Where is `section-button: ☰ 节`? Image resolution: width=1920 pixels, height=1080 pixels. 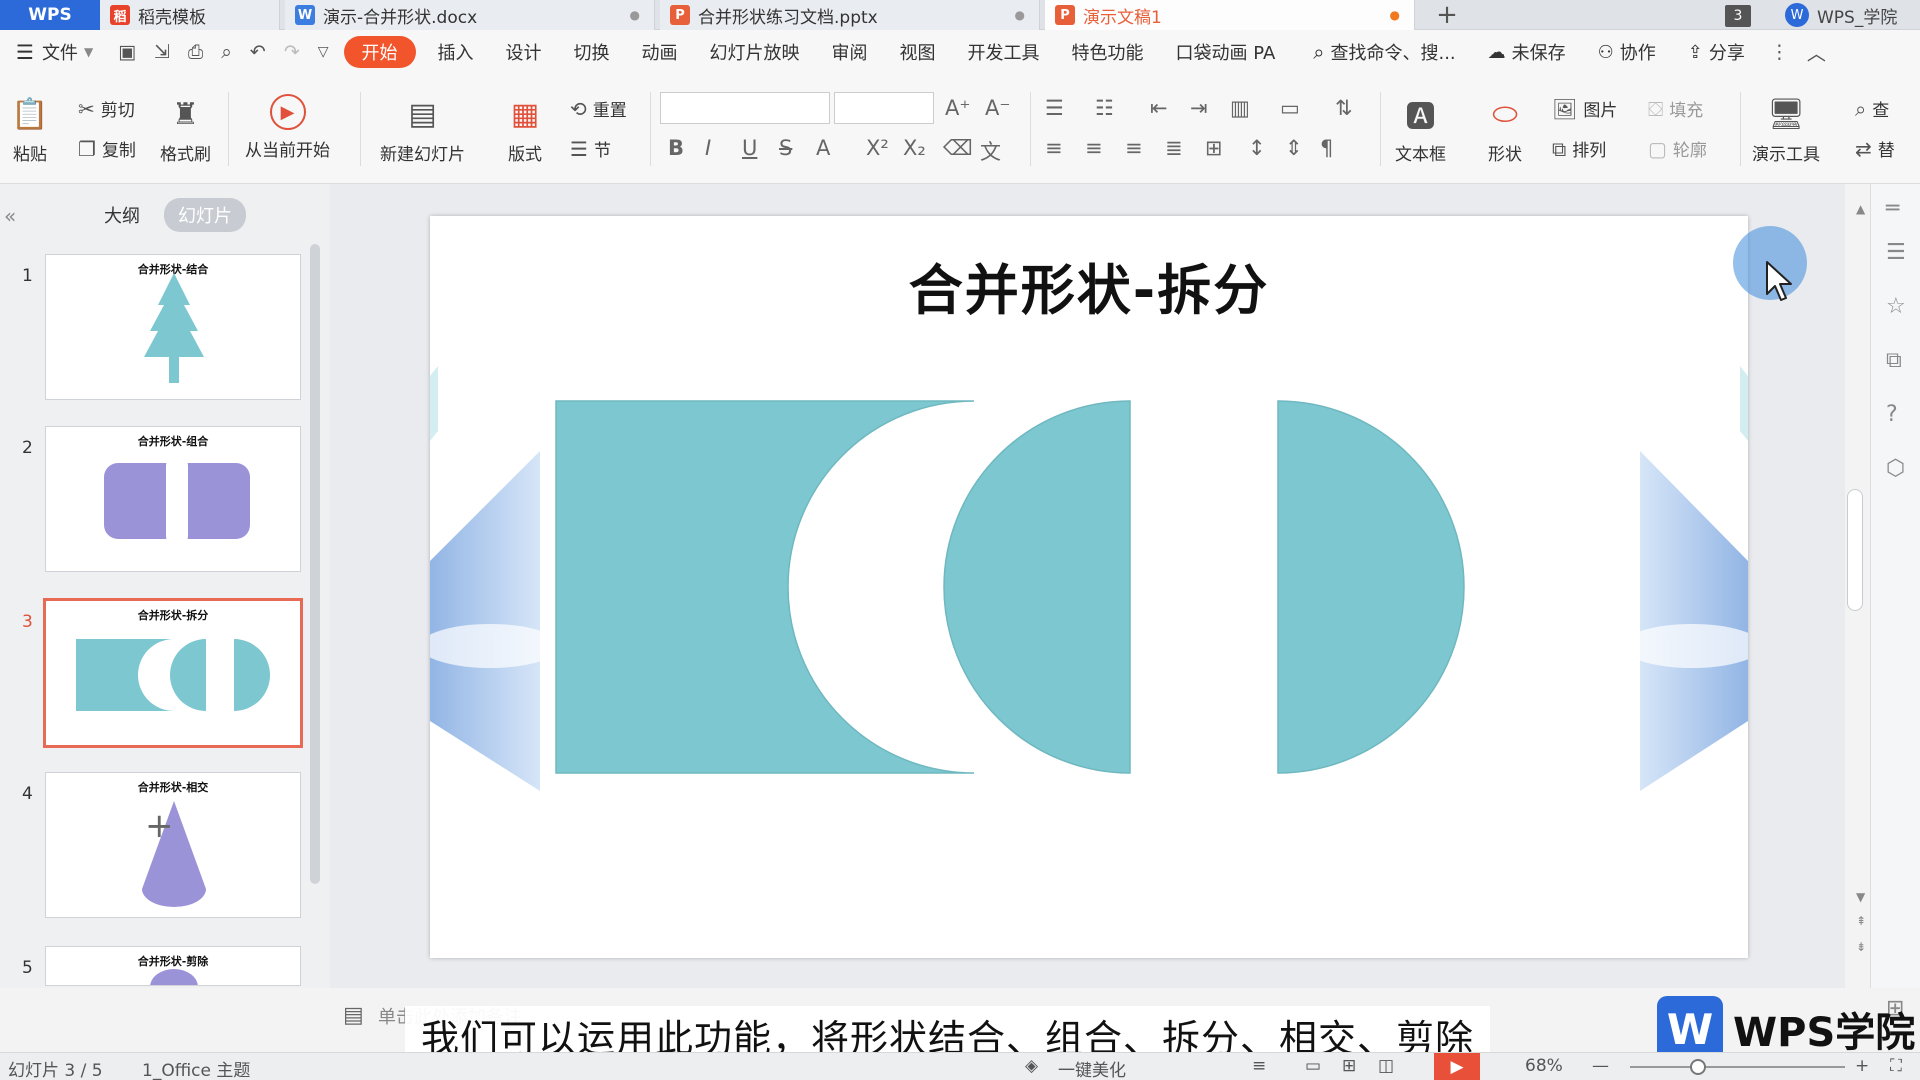 section-button: ☰ 节 is located at coordinates (590, 149).